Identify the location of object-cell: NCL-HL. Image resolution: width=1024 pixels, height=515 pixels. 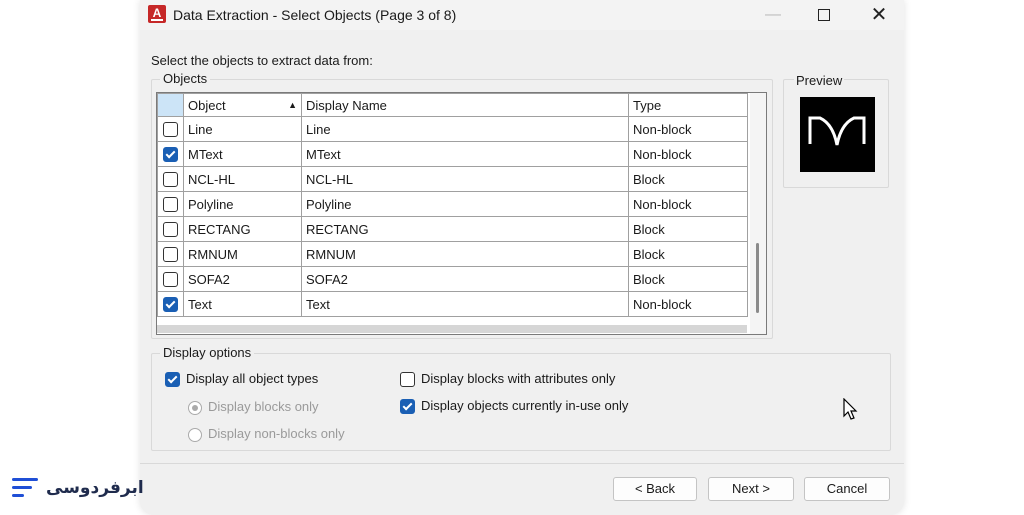
(242, 179).